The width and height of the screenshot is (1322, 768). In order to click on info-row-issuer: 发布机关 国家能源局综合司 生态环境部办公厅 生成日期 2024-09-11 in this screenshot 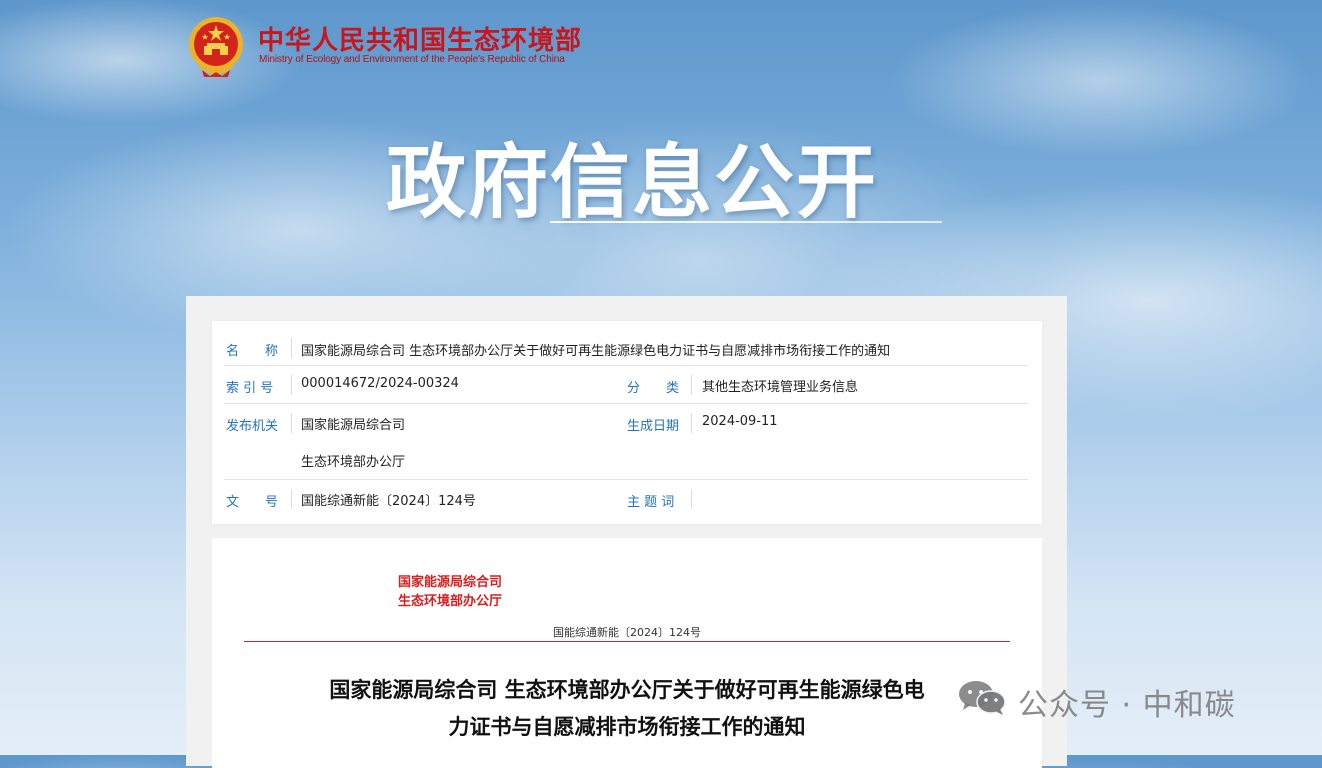, I will do `click(626, 441)`.